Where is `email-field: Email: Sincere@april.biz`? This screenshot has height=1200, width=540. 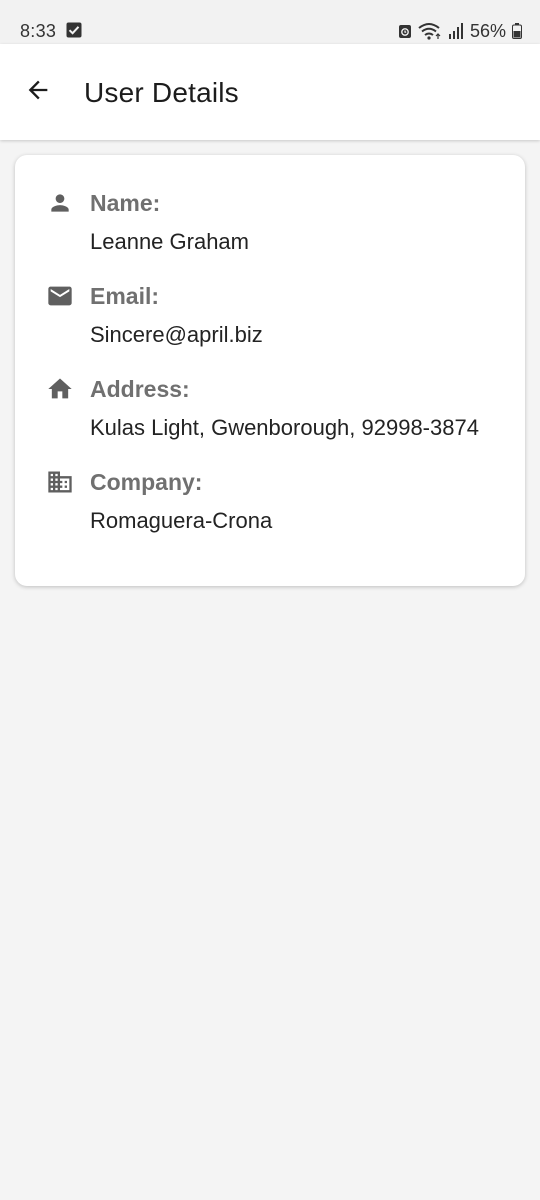
email-field: Email: Sincere@april.biz is located at coordinates (270, 297).